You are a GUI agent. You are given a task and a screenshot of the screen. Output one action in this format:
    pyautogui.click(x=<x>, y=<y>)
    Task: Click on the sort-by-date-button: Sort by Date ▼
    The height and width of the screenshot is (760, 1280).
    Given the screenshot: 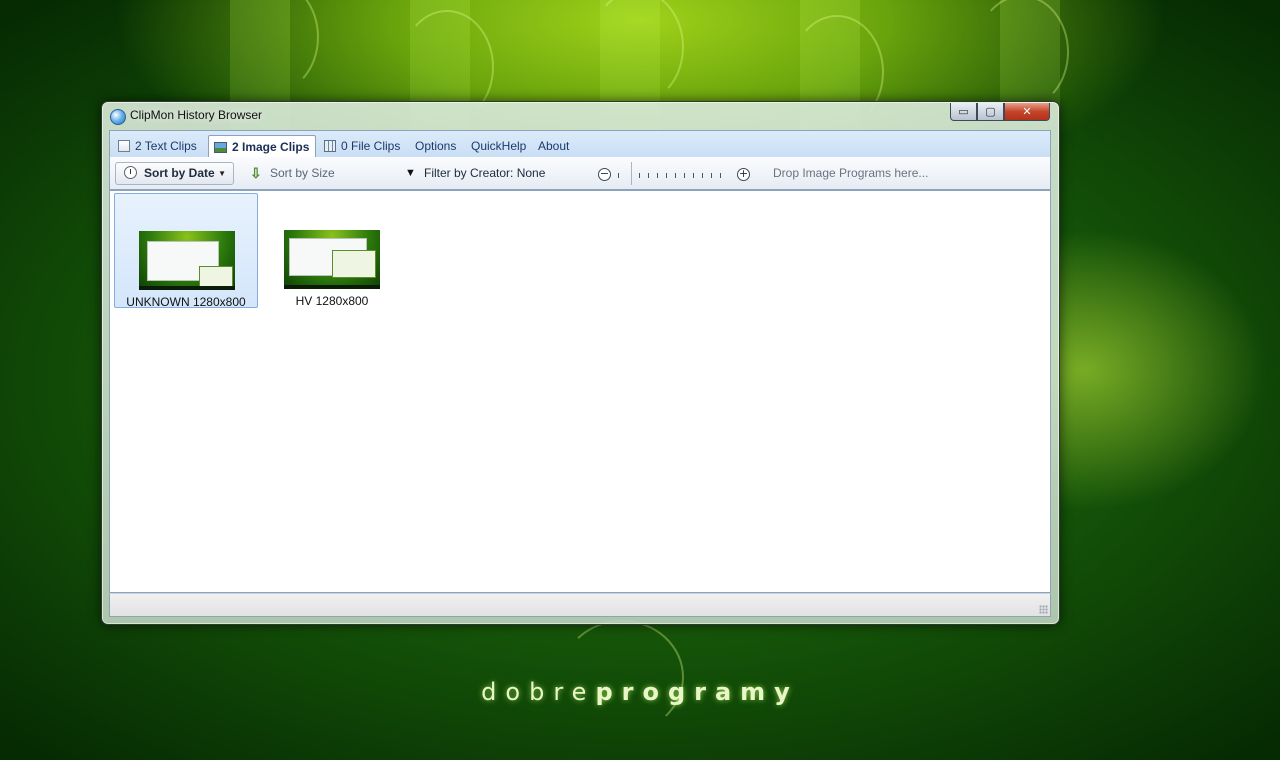 What is the action you would take?
    pyautogui.click(x=174, y=173)
    